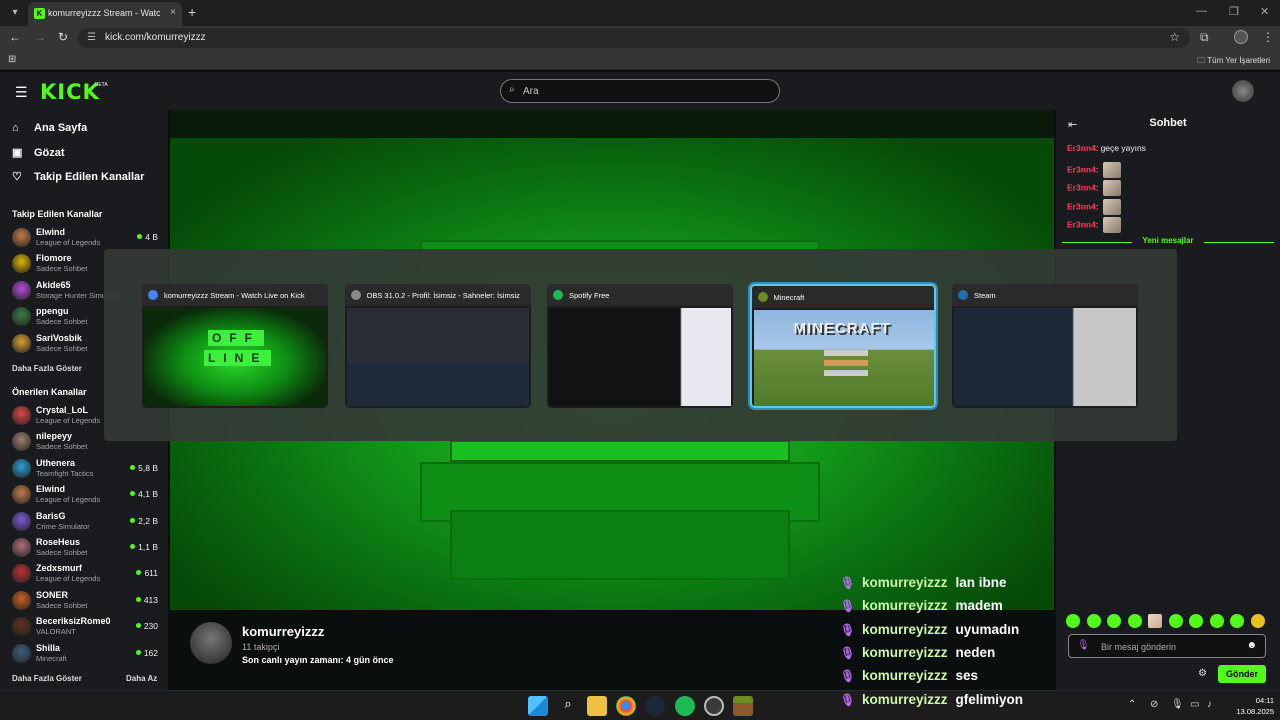  I want to click on viewer-count: 5,8 B, so click(144, 468).